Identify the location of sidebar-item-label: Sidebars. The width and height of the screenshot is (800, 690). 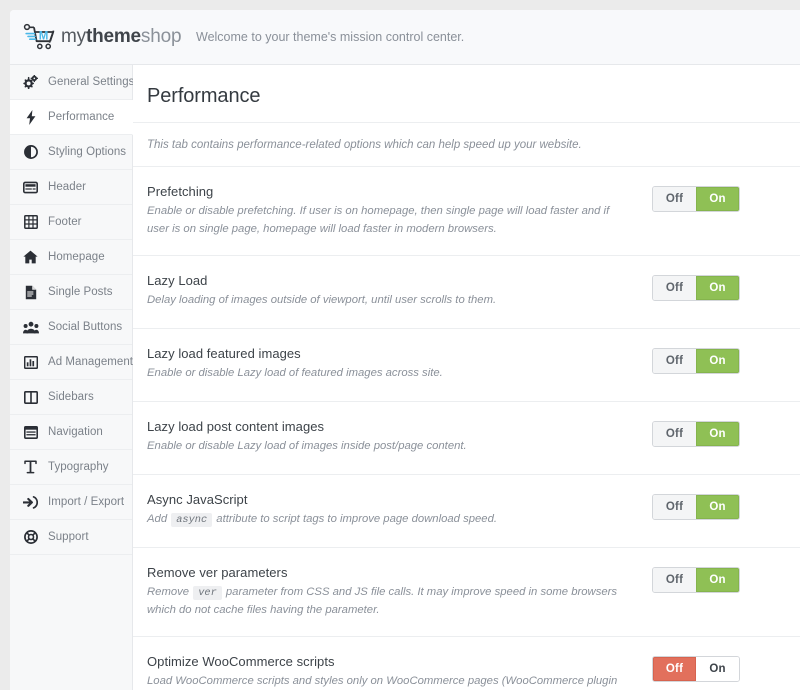
(71, 397).